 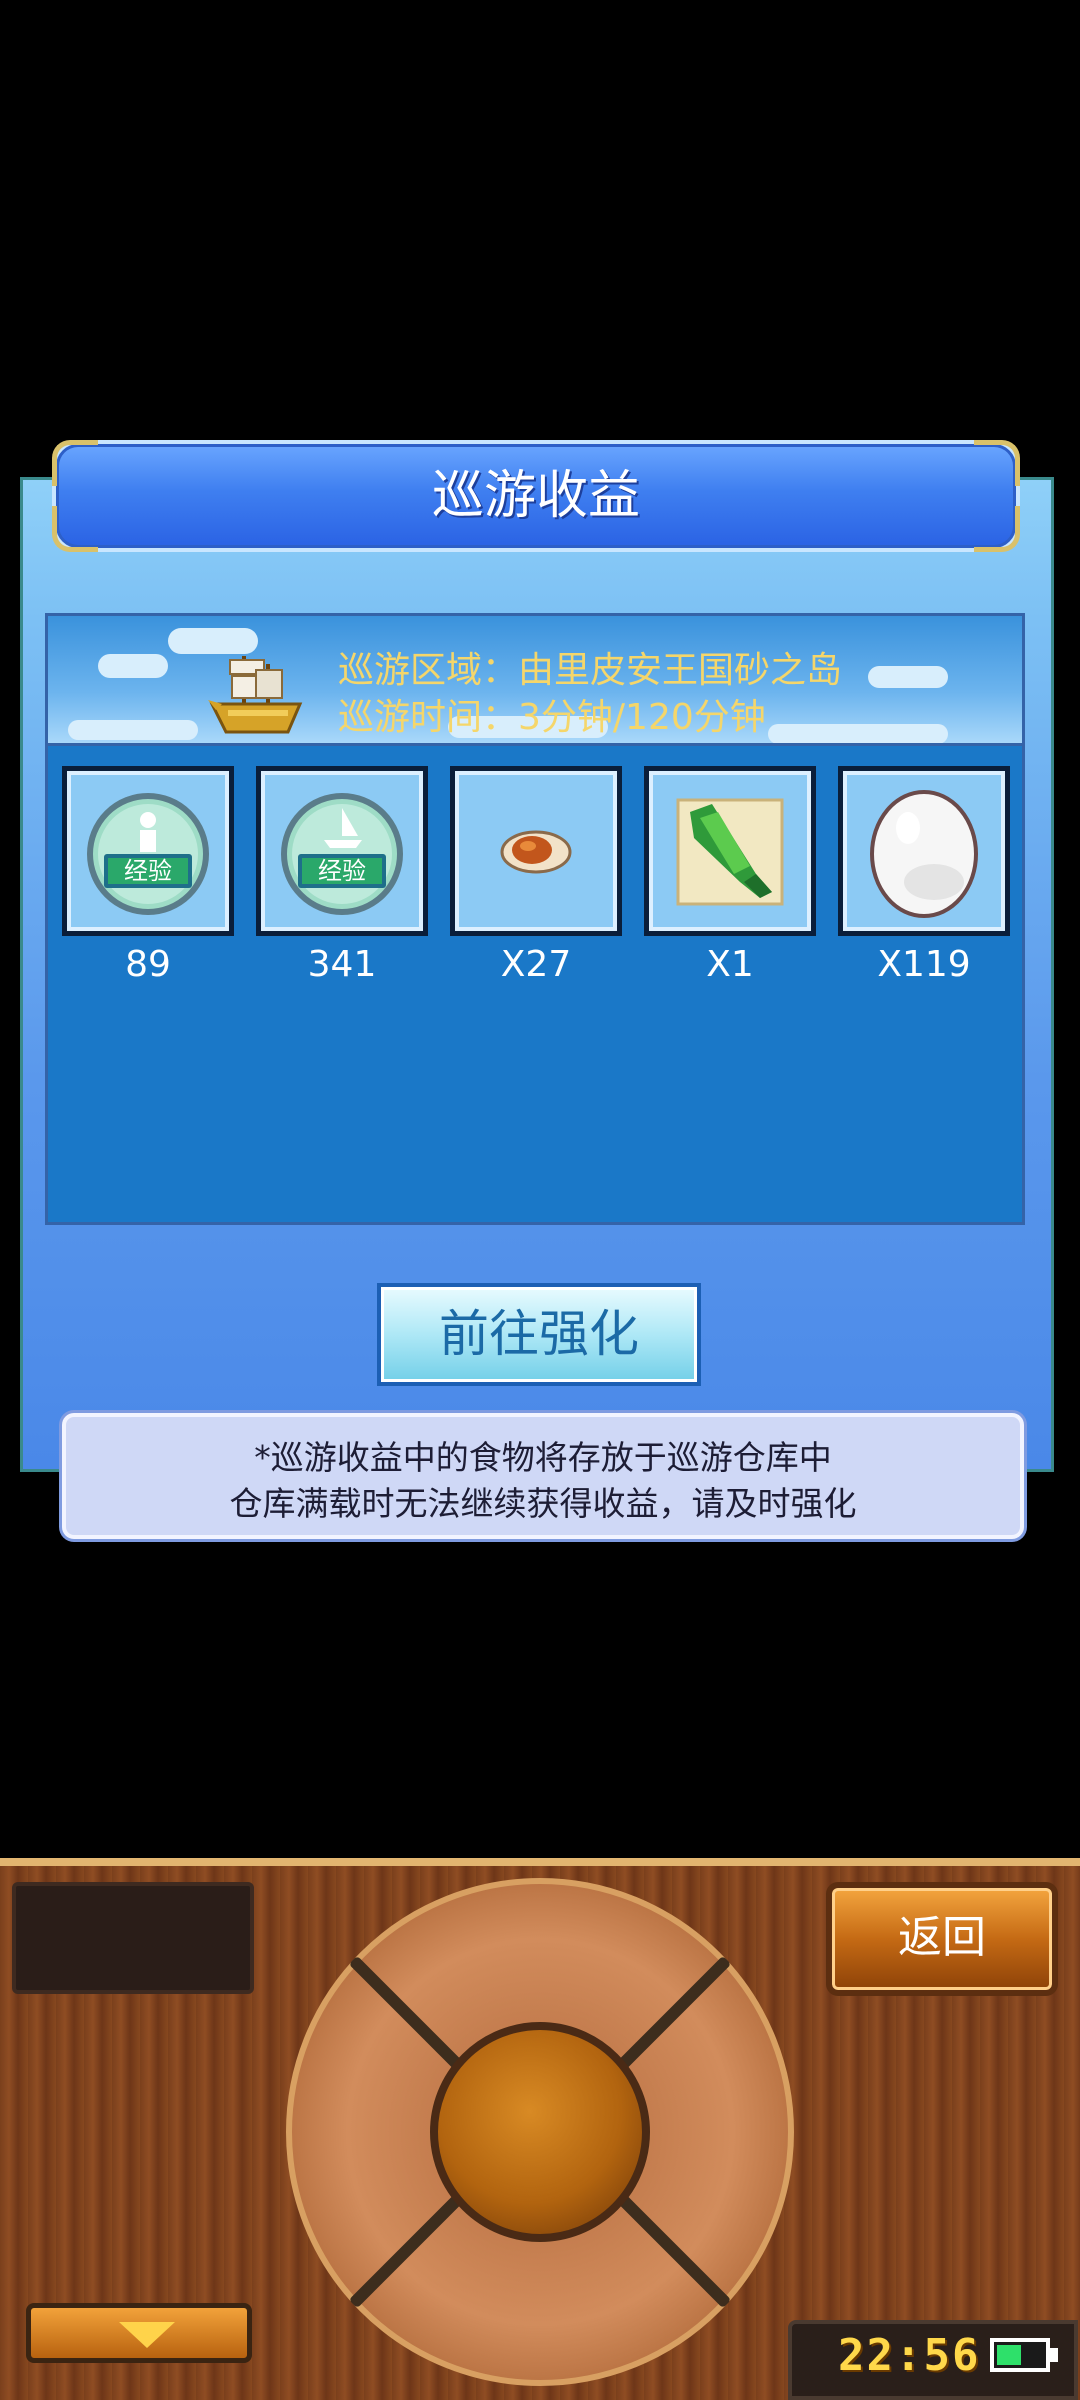 I want to click on ship-exp-icon: 经验, so click(x=342, y=854).